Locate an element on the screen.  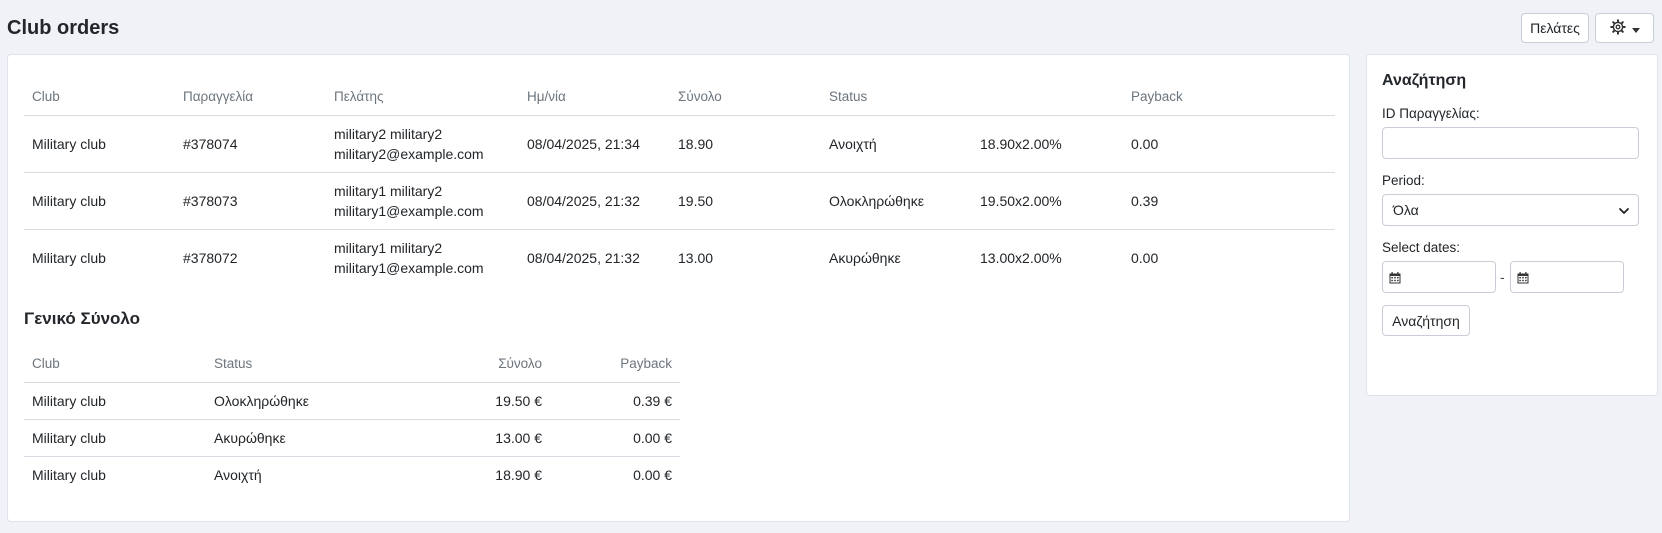
customers-button: Πελάτες is located at coordinates (1555, 28).